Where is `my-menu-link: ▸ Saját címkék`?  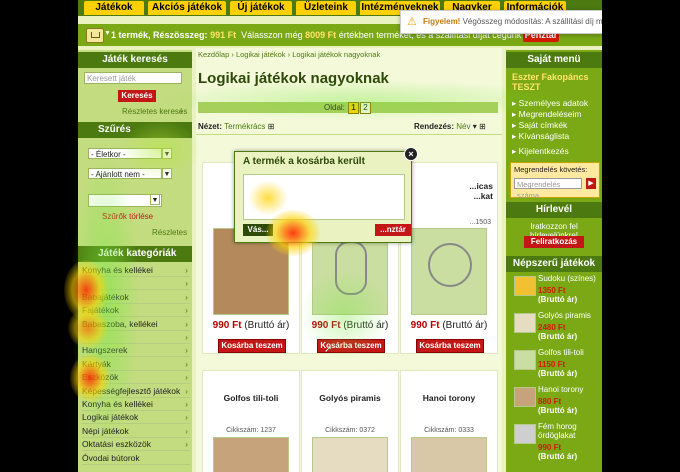 my-menu-link: ▸ Saját címkék is located at coordinates (556, 125).